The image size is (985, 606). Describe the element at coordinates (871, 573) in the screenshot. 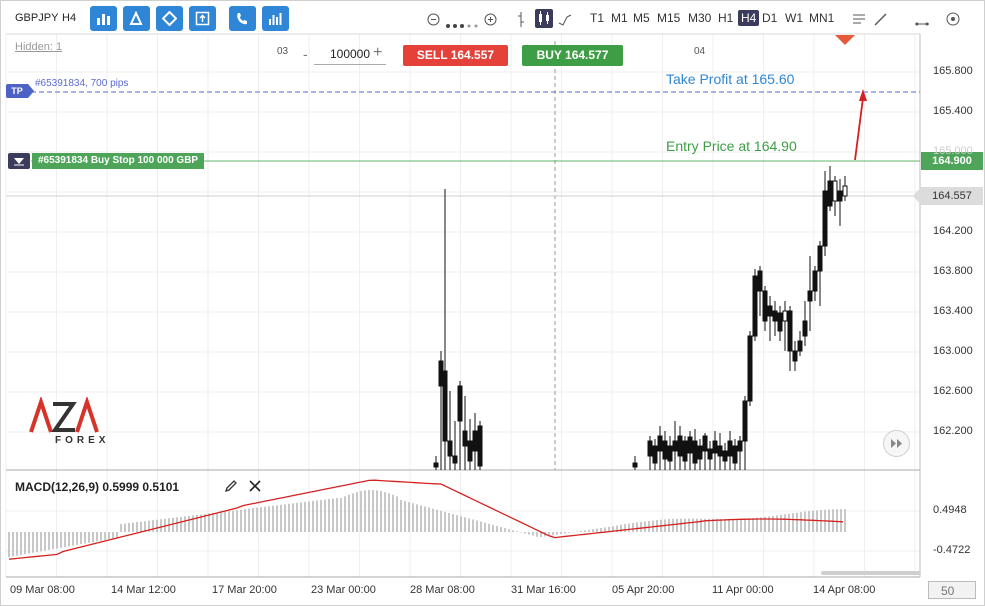

I see `horizontal-scrollbar` at that location.